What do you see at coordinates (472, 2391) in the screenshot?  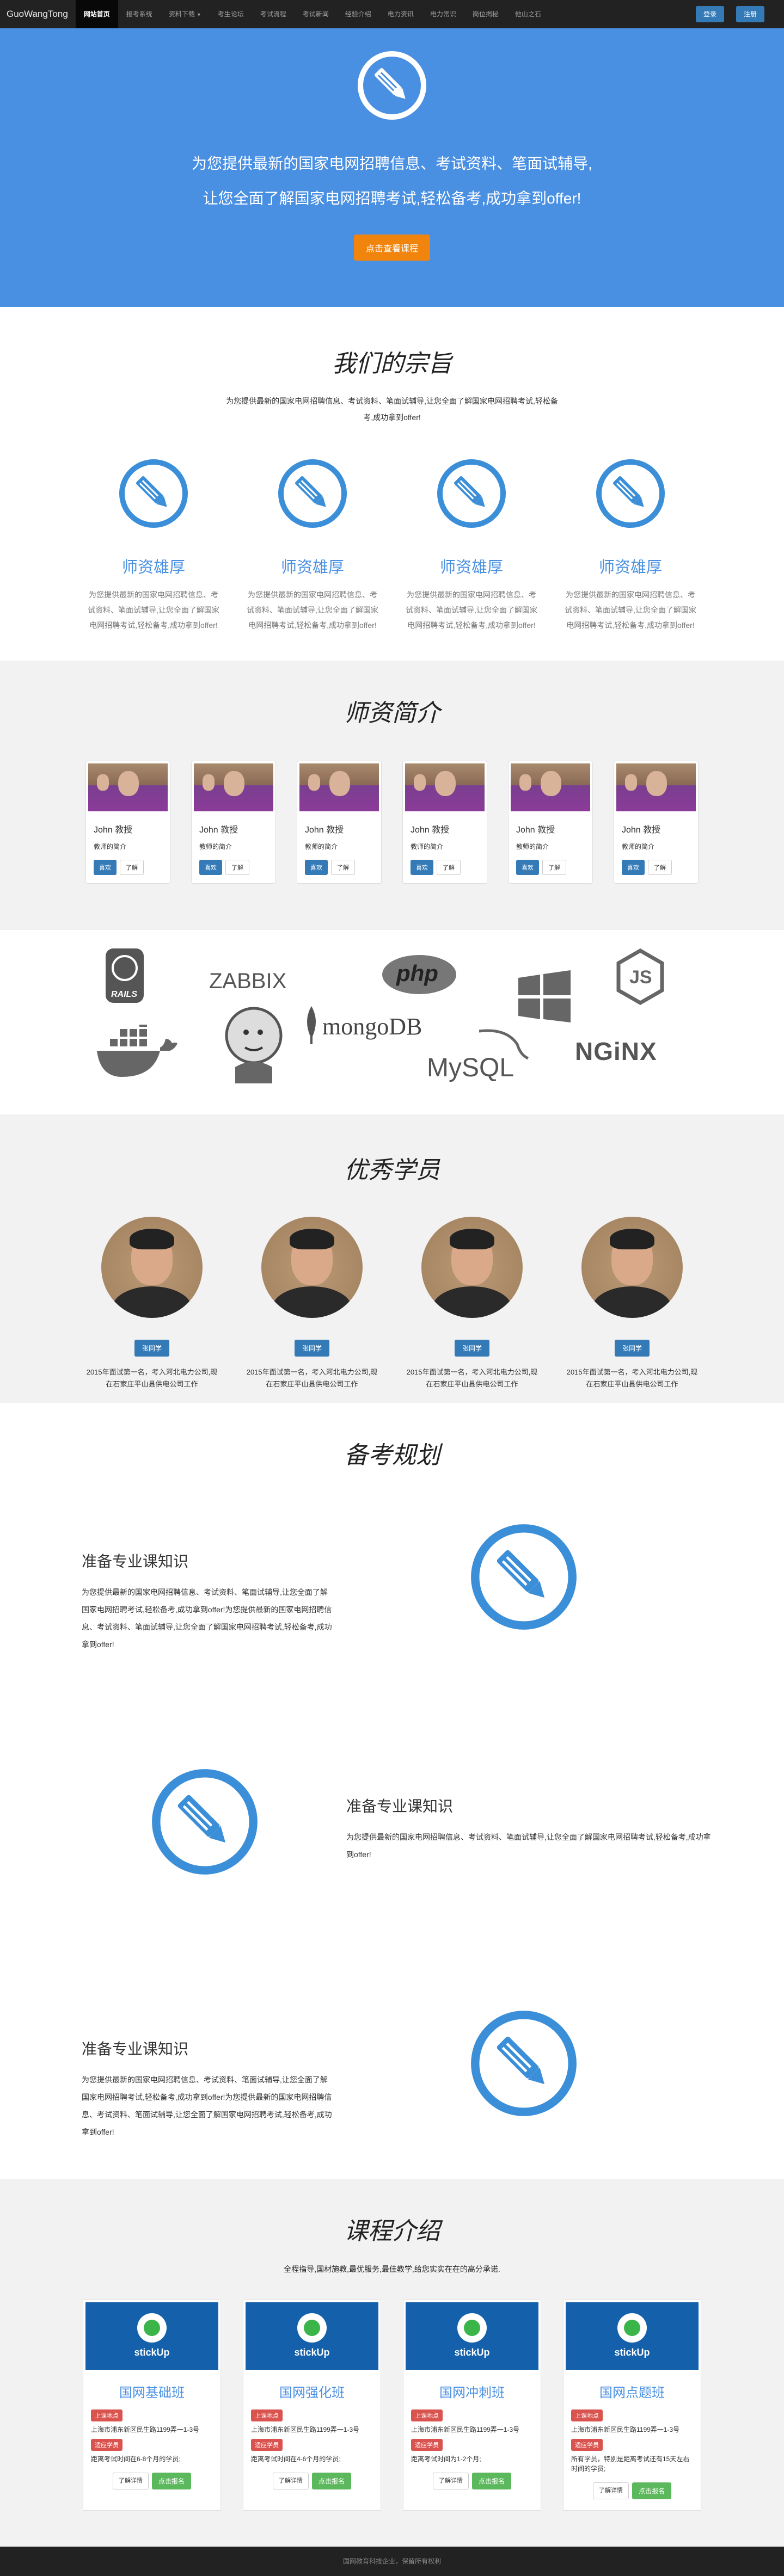 I see `course-title: 国网冲刺班` at bounding box center [472, 2391].